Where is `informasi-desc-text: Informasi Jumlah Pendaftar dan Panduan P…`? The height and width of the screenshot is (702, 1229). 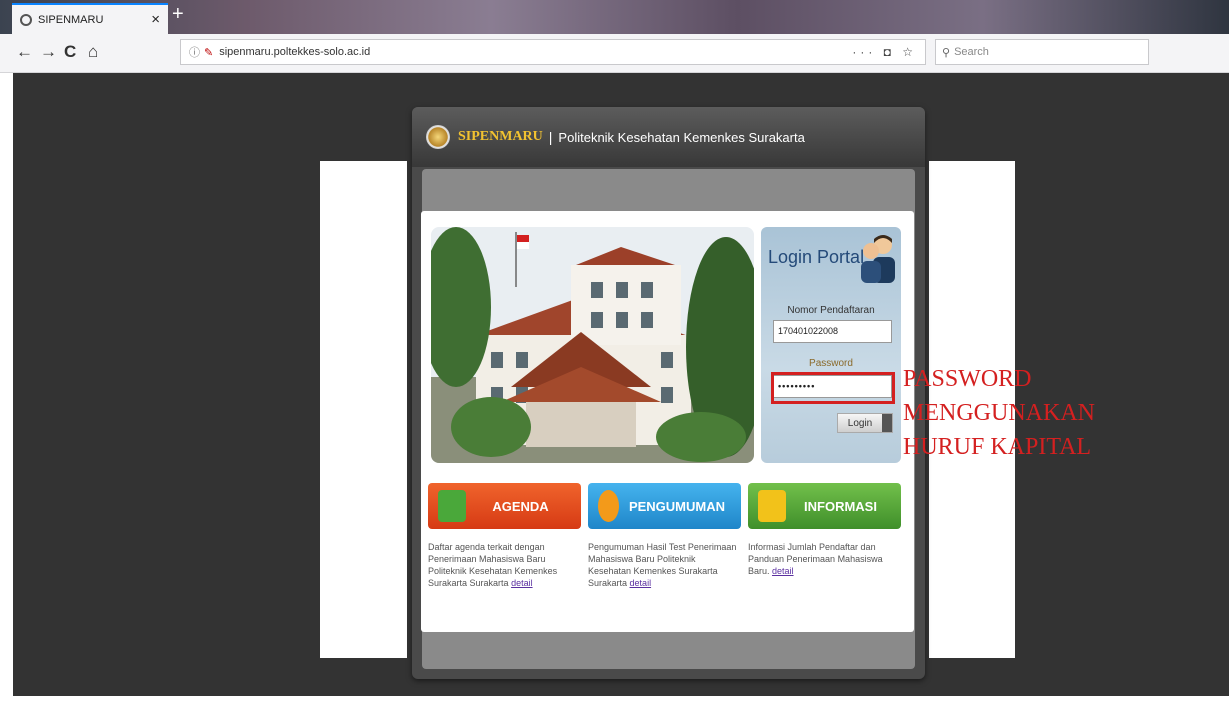
informasi-desc-text: Informasi Jumlah Pendaftar dan Panduan P… is located at coordinates (815, 559).